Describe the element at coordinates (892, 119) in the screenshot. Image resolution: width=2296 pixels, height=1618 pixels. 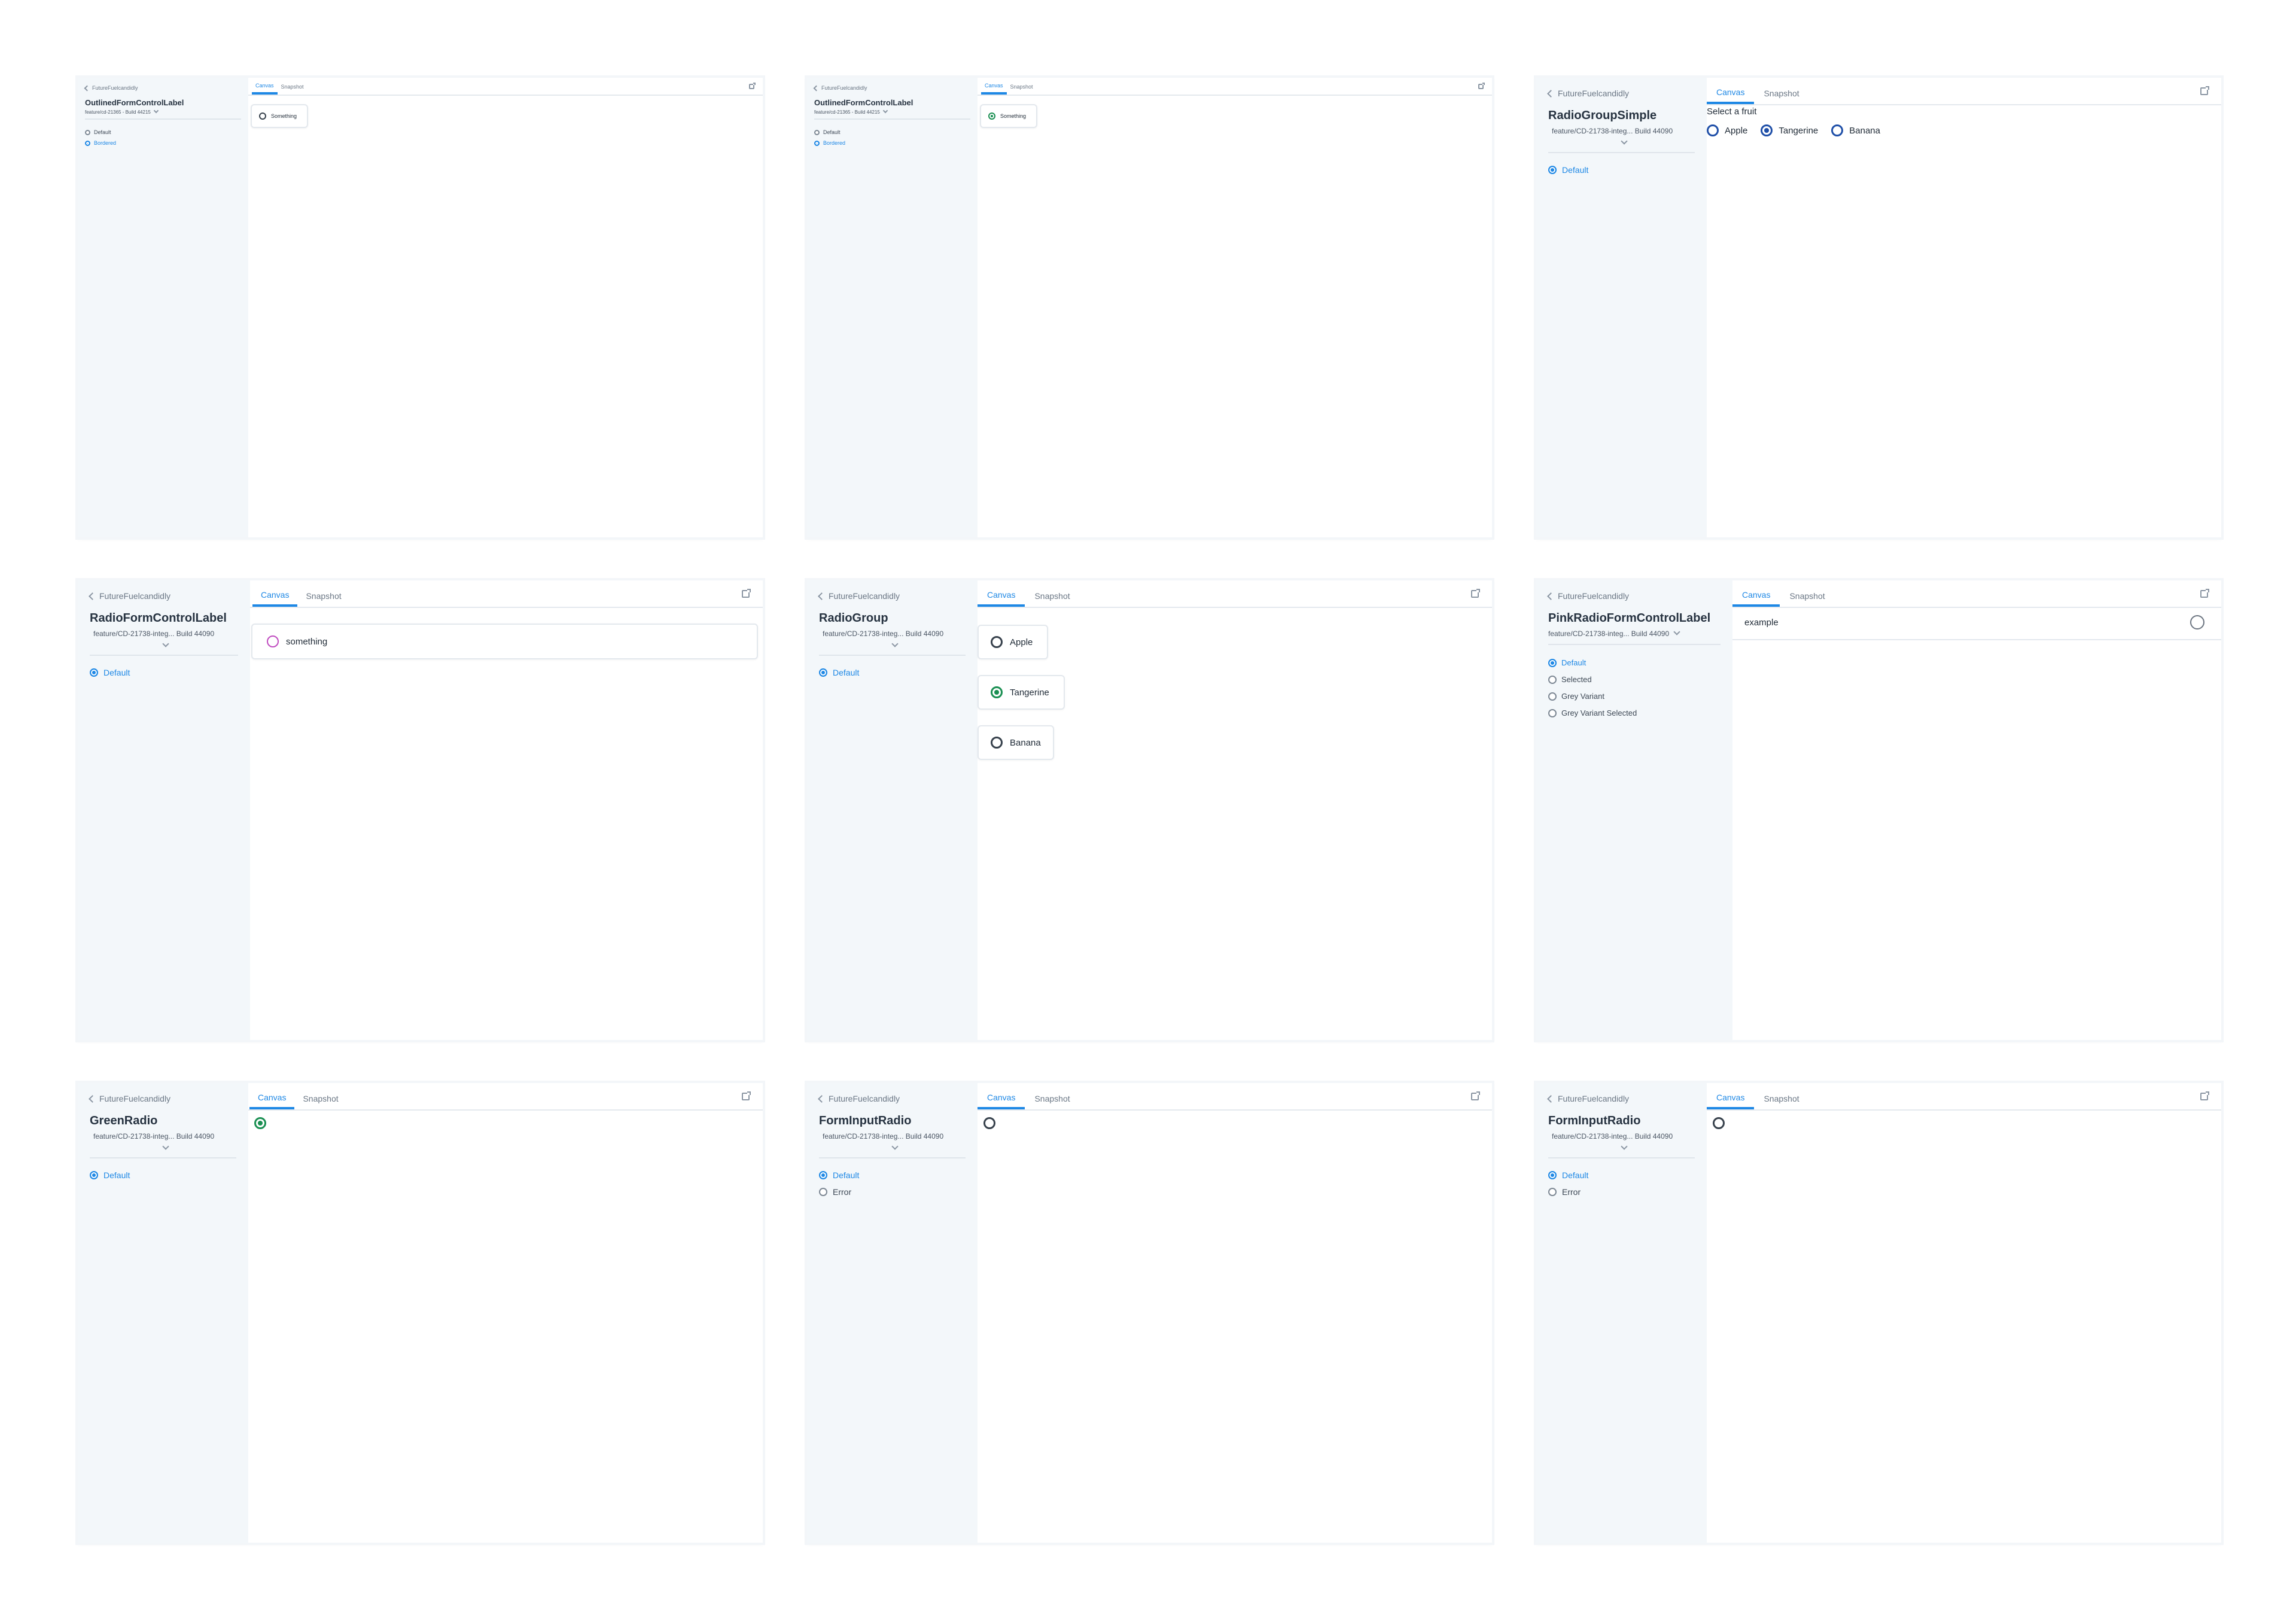
I see `divider` at that location.